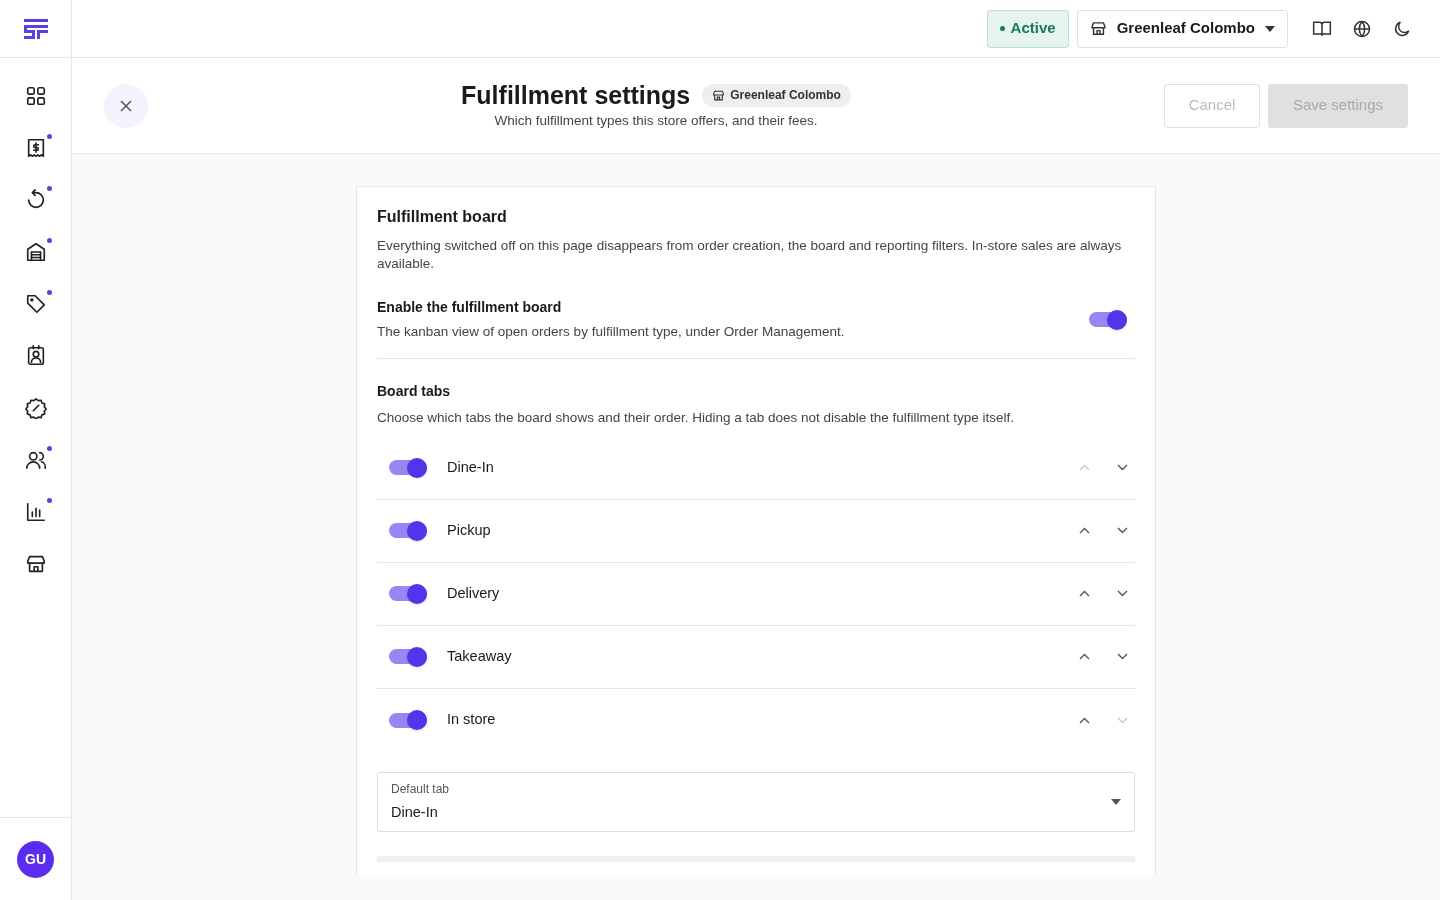  What do you see at coordinates (1362, 28) in the screenshot?
I see `globe-icon` at bounding box center [1362, 28].